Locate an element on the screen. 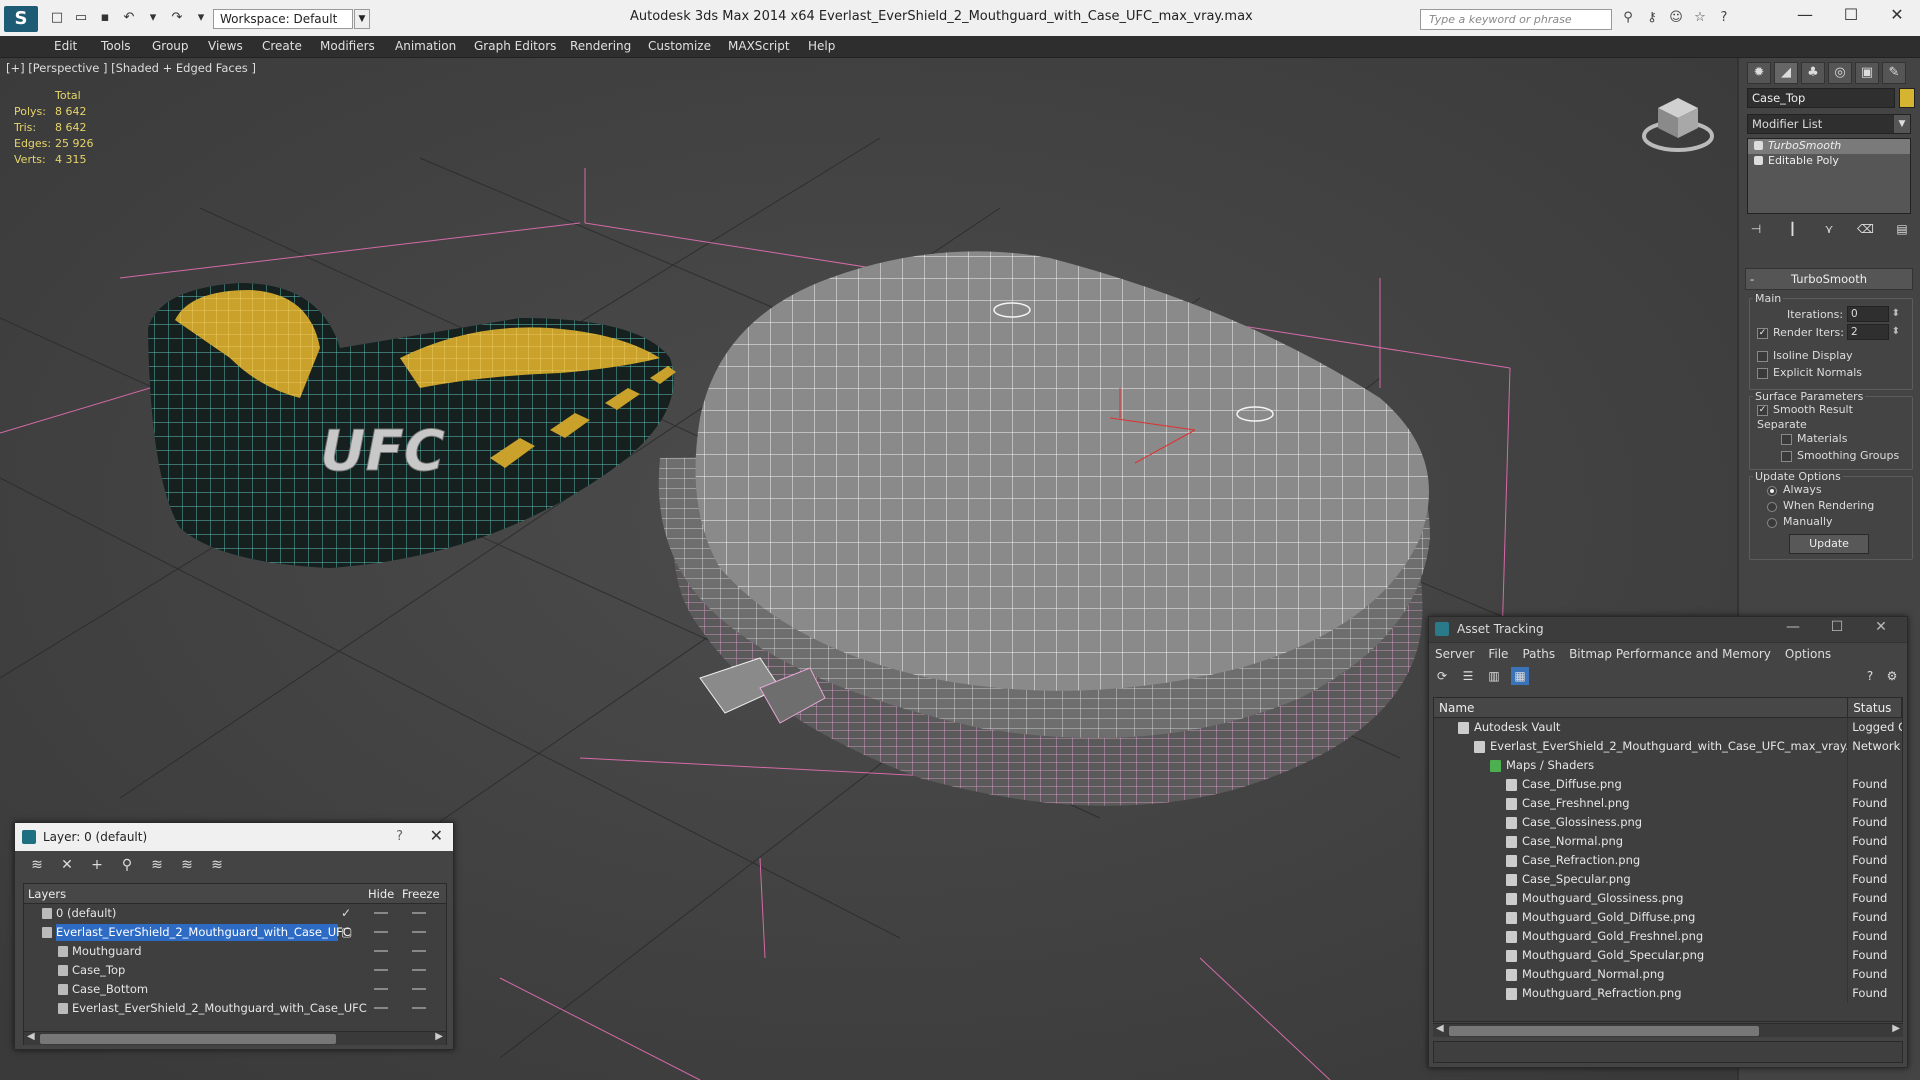  binoculars-icon: ⚲ is located at coordinates (1628, 18).